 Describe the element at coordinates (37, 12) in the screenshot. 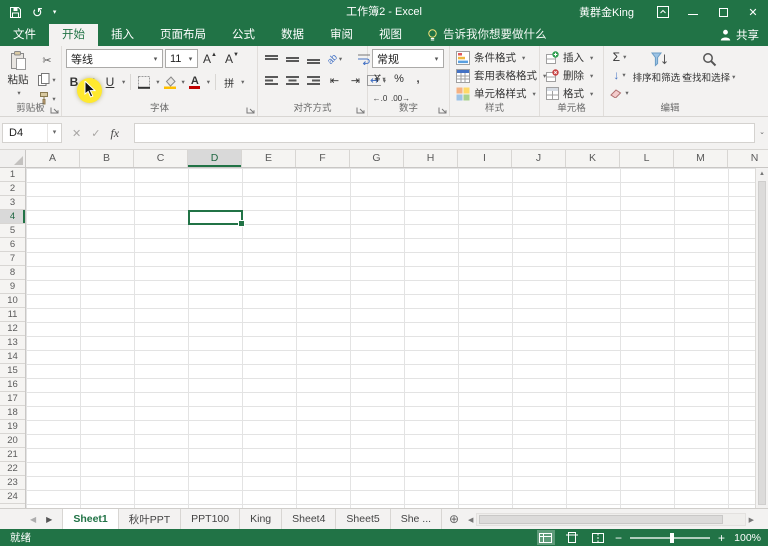

I see `undo-icon: ↺` at that location.